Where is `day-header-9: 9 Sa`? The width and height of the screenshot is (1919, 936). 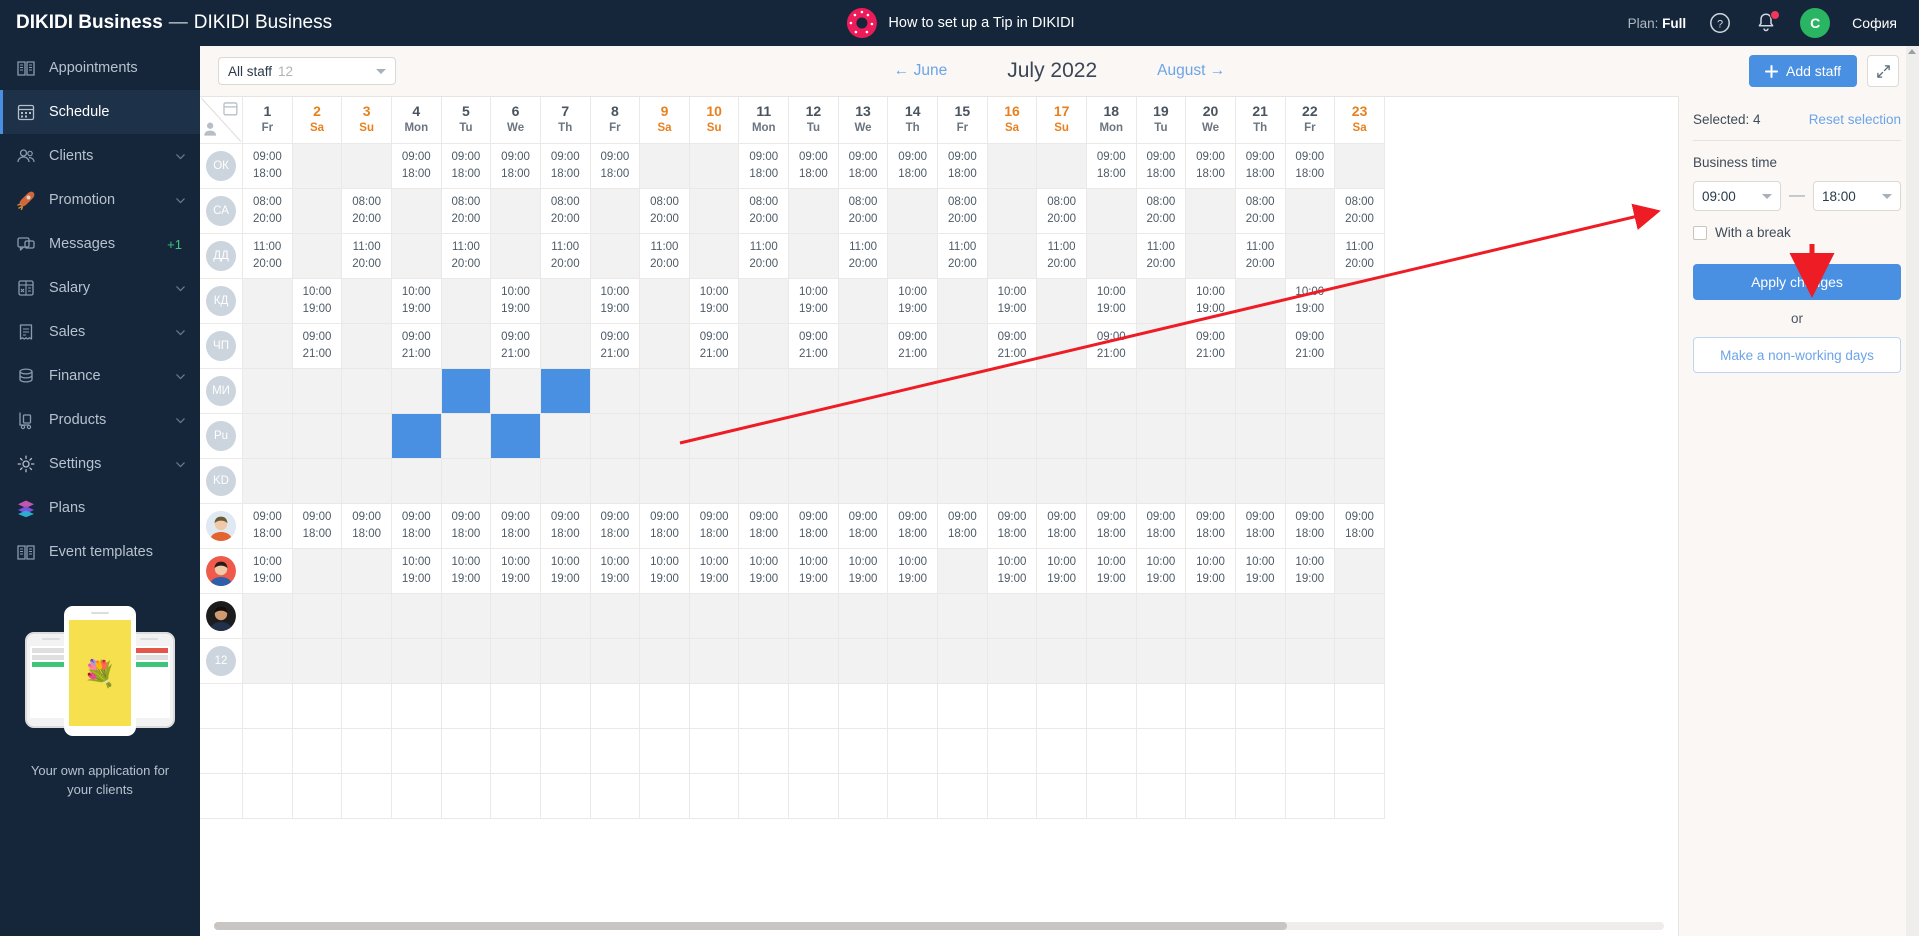 day-header-9: 9 Sa is located at coordinates (664, 120).